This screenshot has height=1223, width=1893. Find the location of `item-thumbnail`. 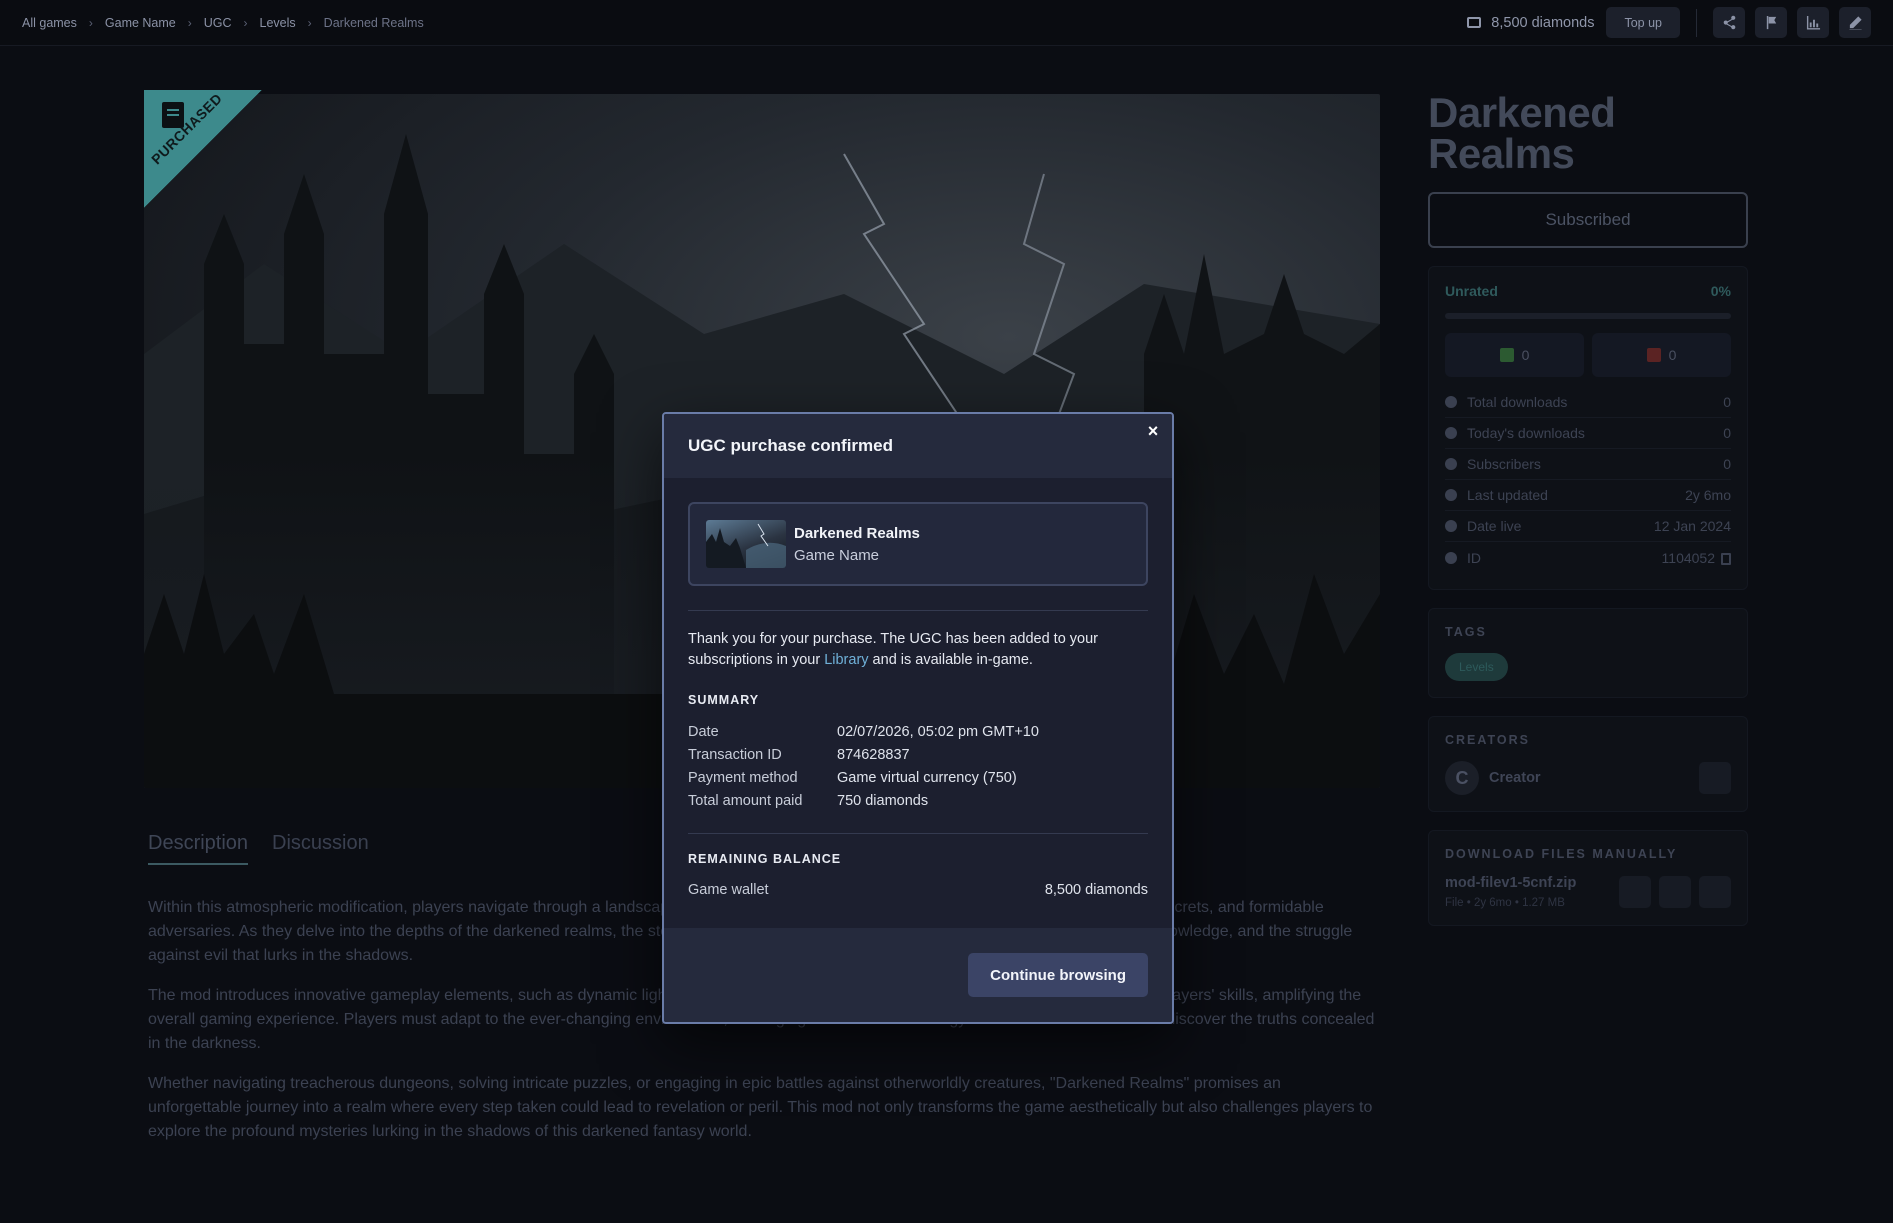

item-thumbnail is located at coordinates (746, 544).